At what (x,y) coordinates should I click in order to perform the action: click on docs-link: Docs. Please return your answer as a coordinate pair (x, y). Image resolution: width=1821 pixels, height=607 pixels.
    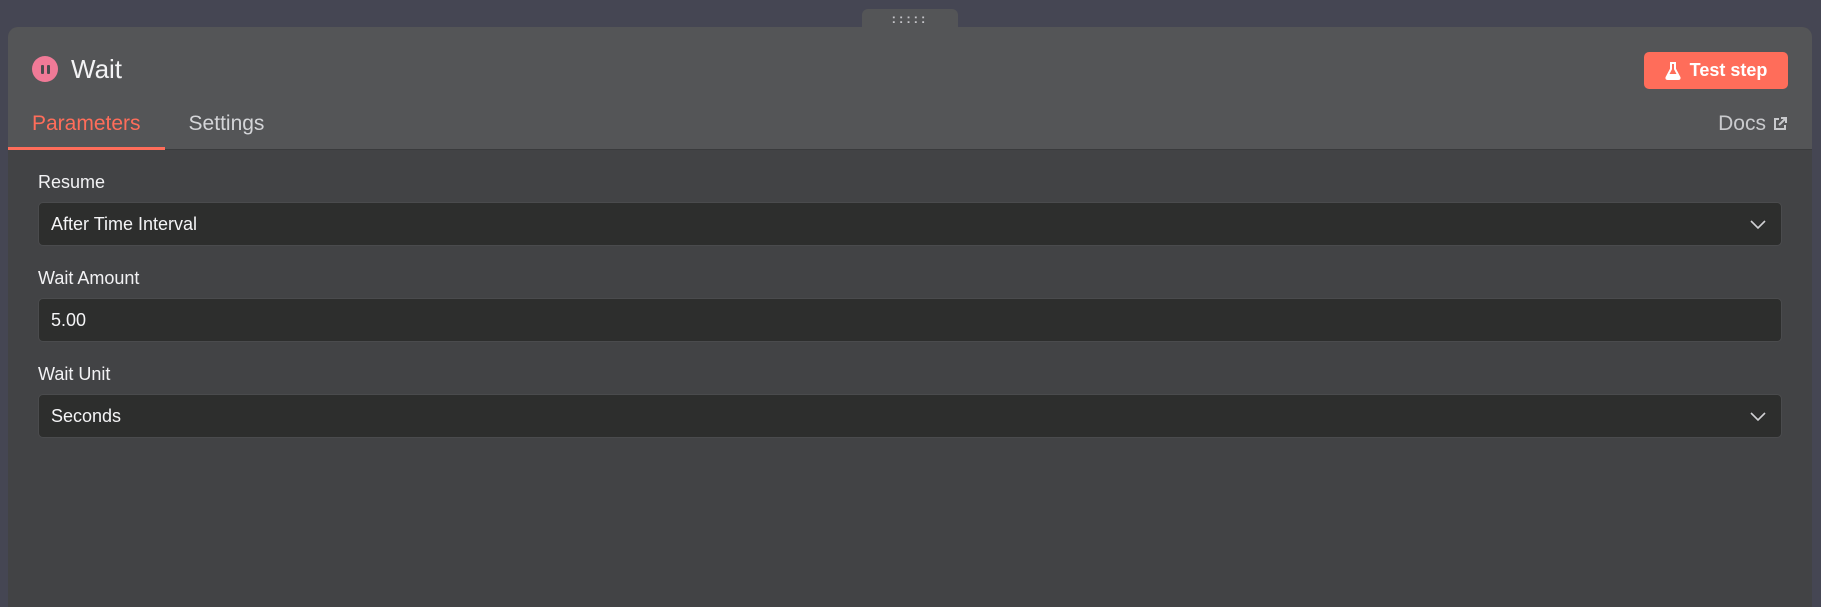
    Looking at the image, I should click on (1753, 124).